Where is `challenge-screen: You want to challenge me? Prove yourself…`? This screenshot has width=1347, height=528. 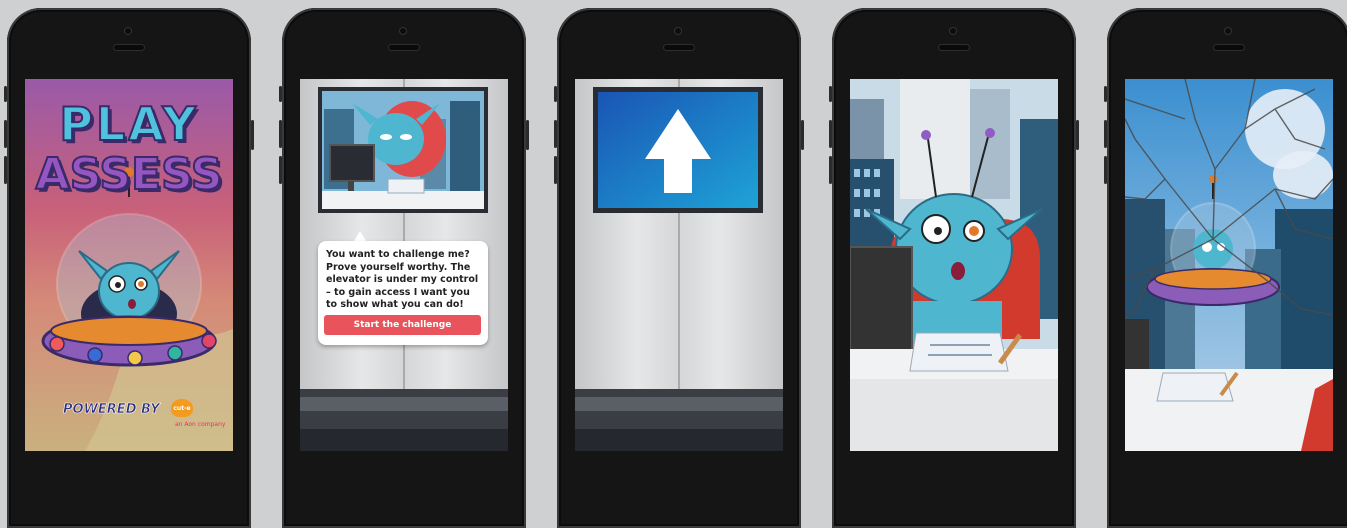
challenge-screen: You want to challenge me? Prove yourself… is located at coordinates (404, 265).